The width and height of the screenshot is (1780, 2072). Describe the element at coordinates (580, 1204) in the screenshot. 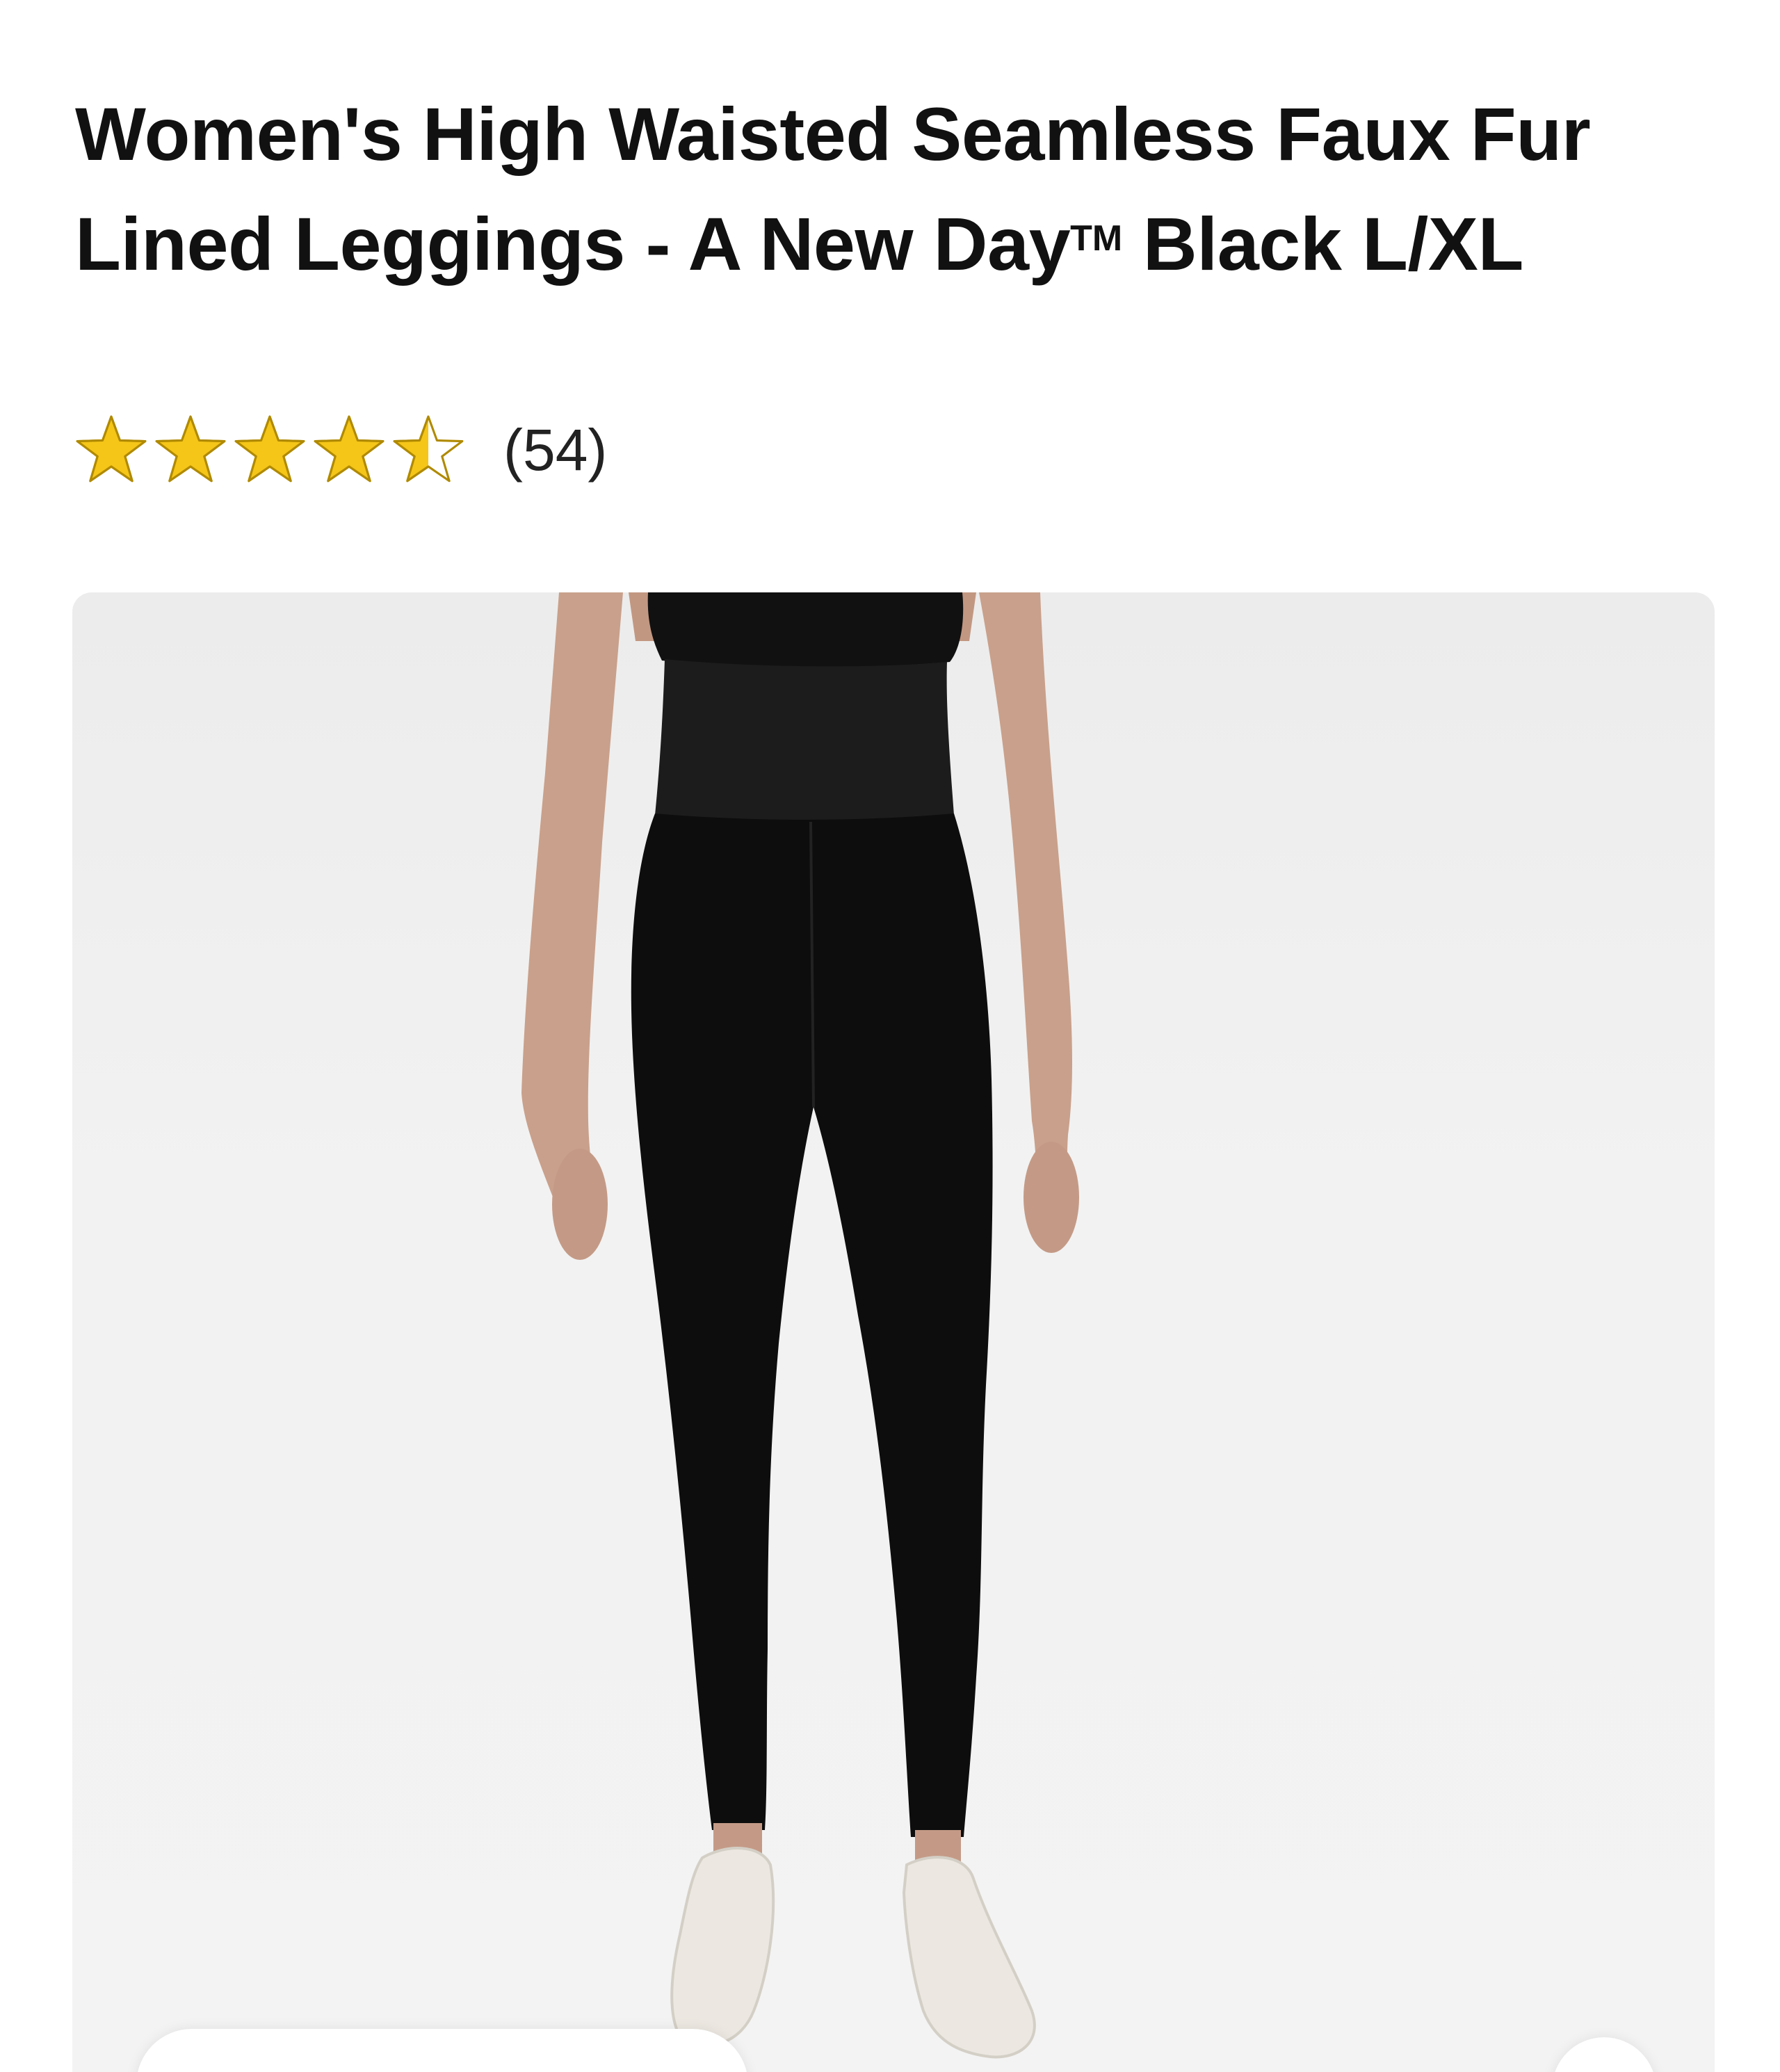

I see `left-hand` at that location.